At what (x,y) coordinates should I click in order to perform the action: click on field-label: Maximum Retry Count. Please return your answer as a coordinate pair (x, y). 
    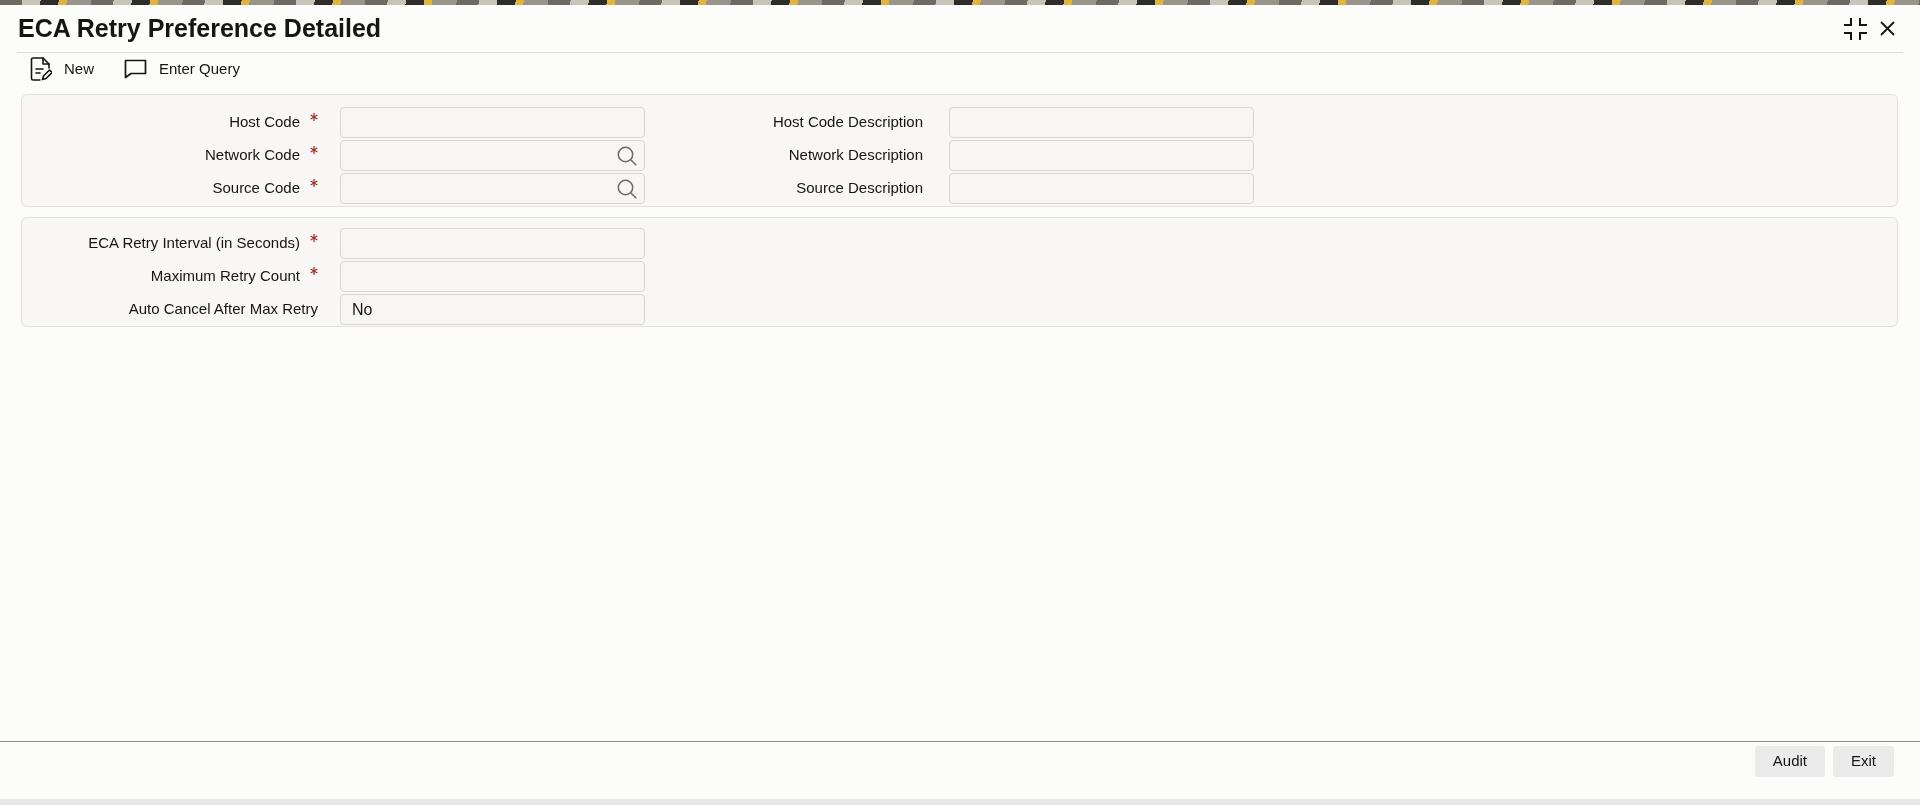
    Looking at the image, I should click on (225, 276).